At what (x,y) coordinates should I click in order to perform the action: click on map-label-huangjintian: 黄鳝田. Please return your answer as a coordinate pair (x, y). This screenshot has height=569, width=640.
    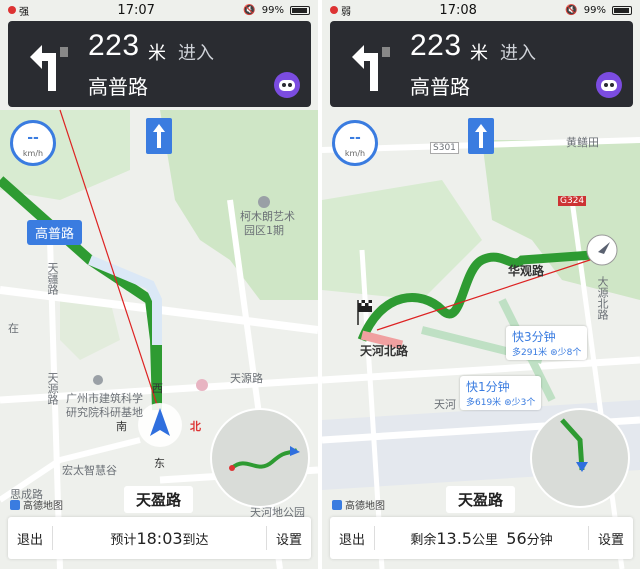
    Looking at the image, I should click on (582, 142).